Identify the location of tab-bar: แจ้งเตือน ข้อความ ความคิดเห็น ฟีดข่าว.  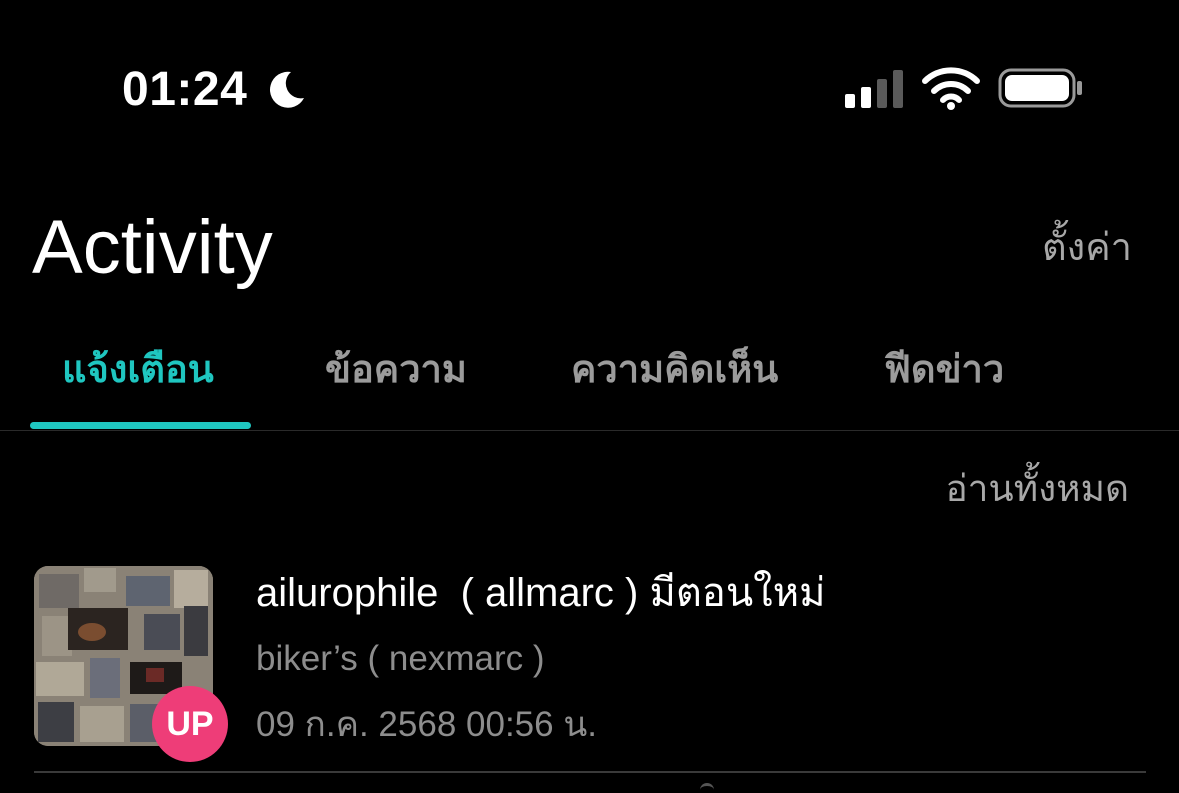
(589, 384).